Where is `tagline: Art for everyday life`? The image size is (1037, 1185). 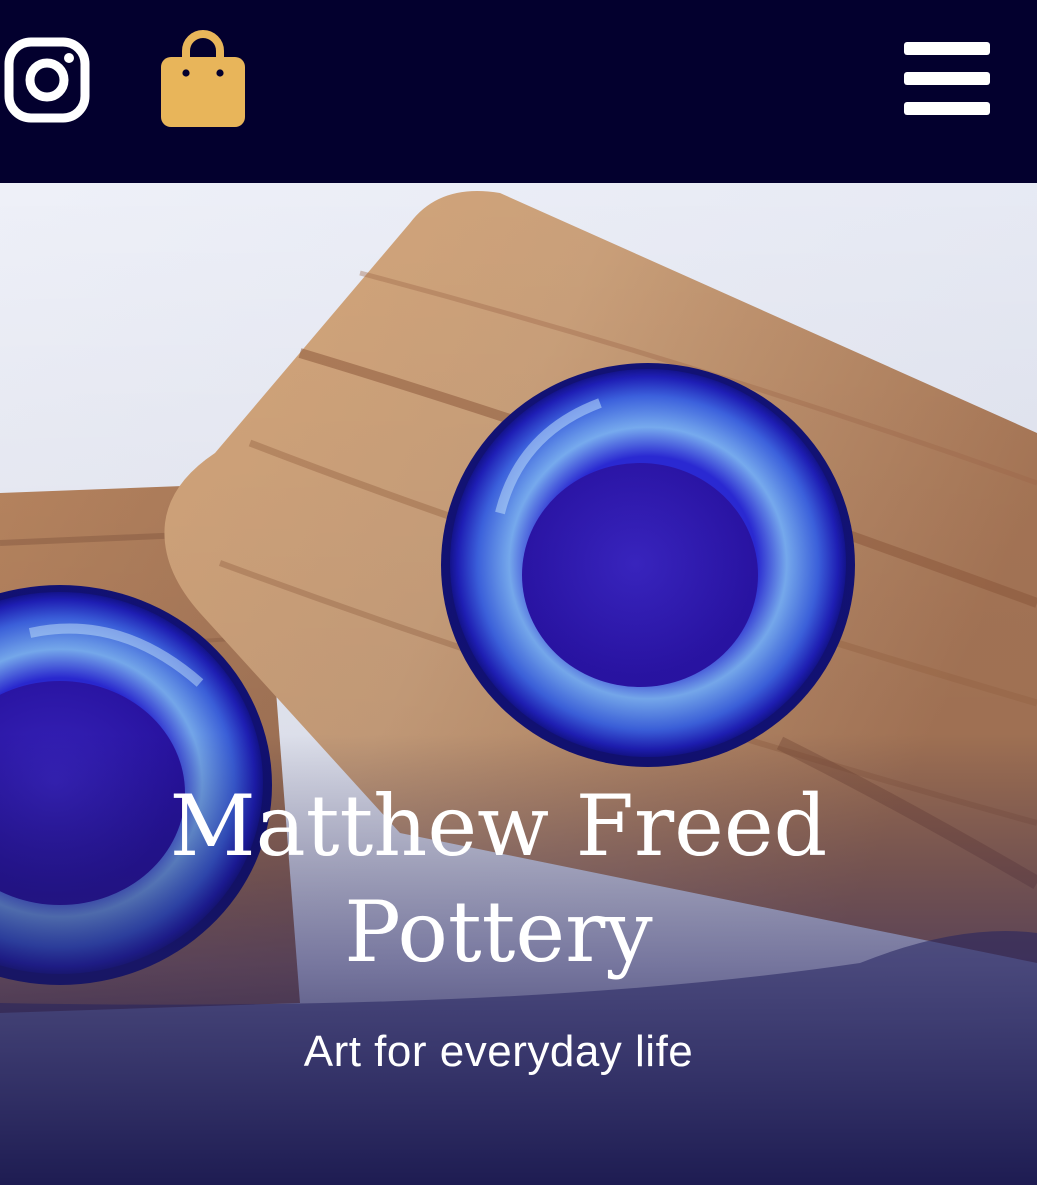
tagline: Art for everyday life is located at coordinates (498, 1051).